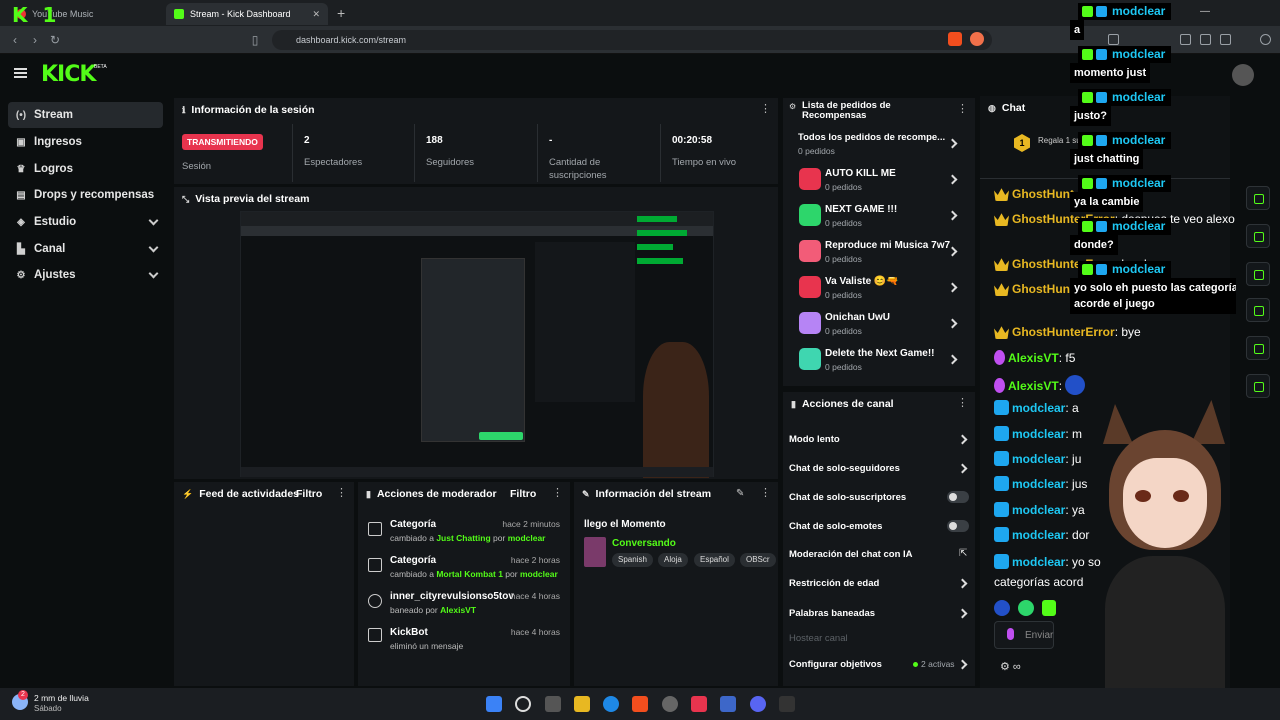 The image size is (1280, 720). I want to click on reward-title: NEXT GAME !!!, so click(861, 209).